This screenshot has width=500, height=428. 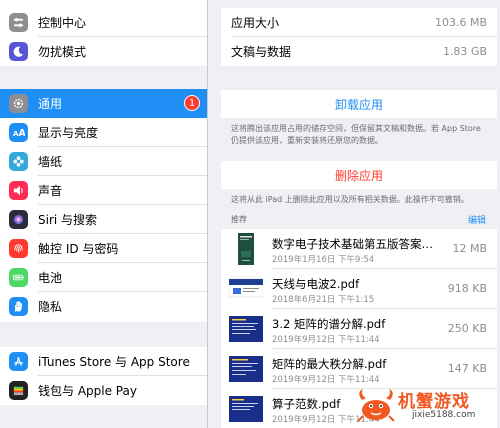 I want to click on document-title: 天线与电波2.pdf, so click(x=316, y=284).